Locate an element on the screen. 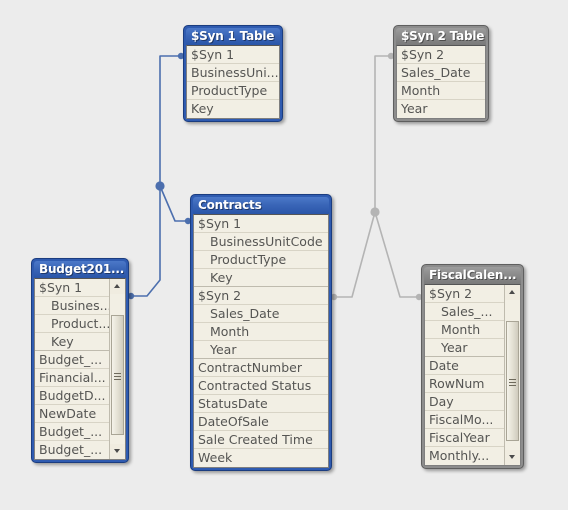 This screenshot has height=510, width=568. field-row: RowNum is located at coordinates (464, 384).